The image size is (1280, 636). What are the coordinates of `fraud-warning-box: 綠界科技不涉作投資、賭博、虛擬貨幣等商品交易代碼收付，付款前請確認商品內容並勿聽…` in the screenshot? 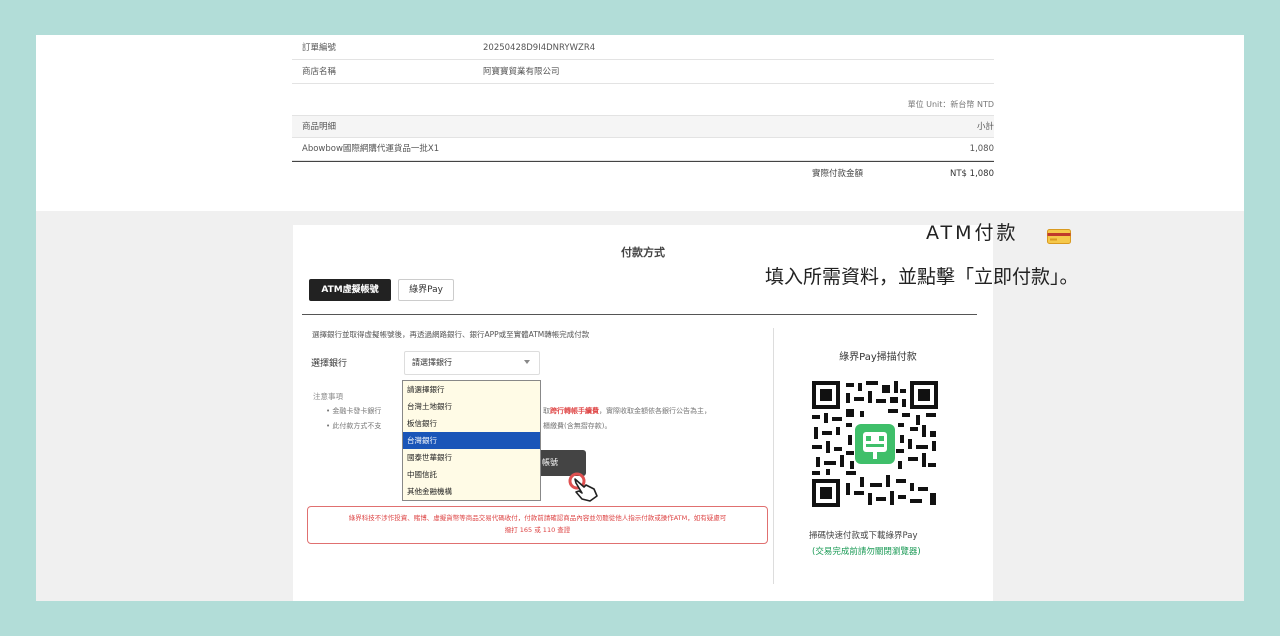 It's located at (537, 525).